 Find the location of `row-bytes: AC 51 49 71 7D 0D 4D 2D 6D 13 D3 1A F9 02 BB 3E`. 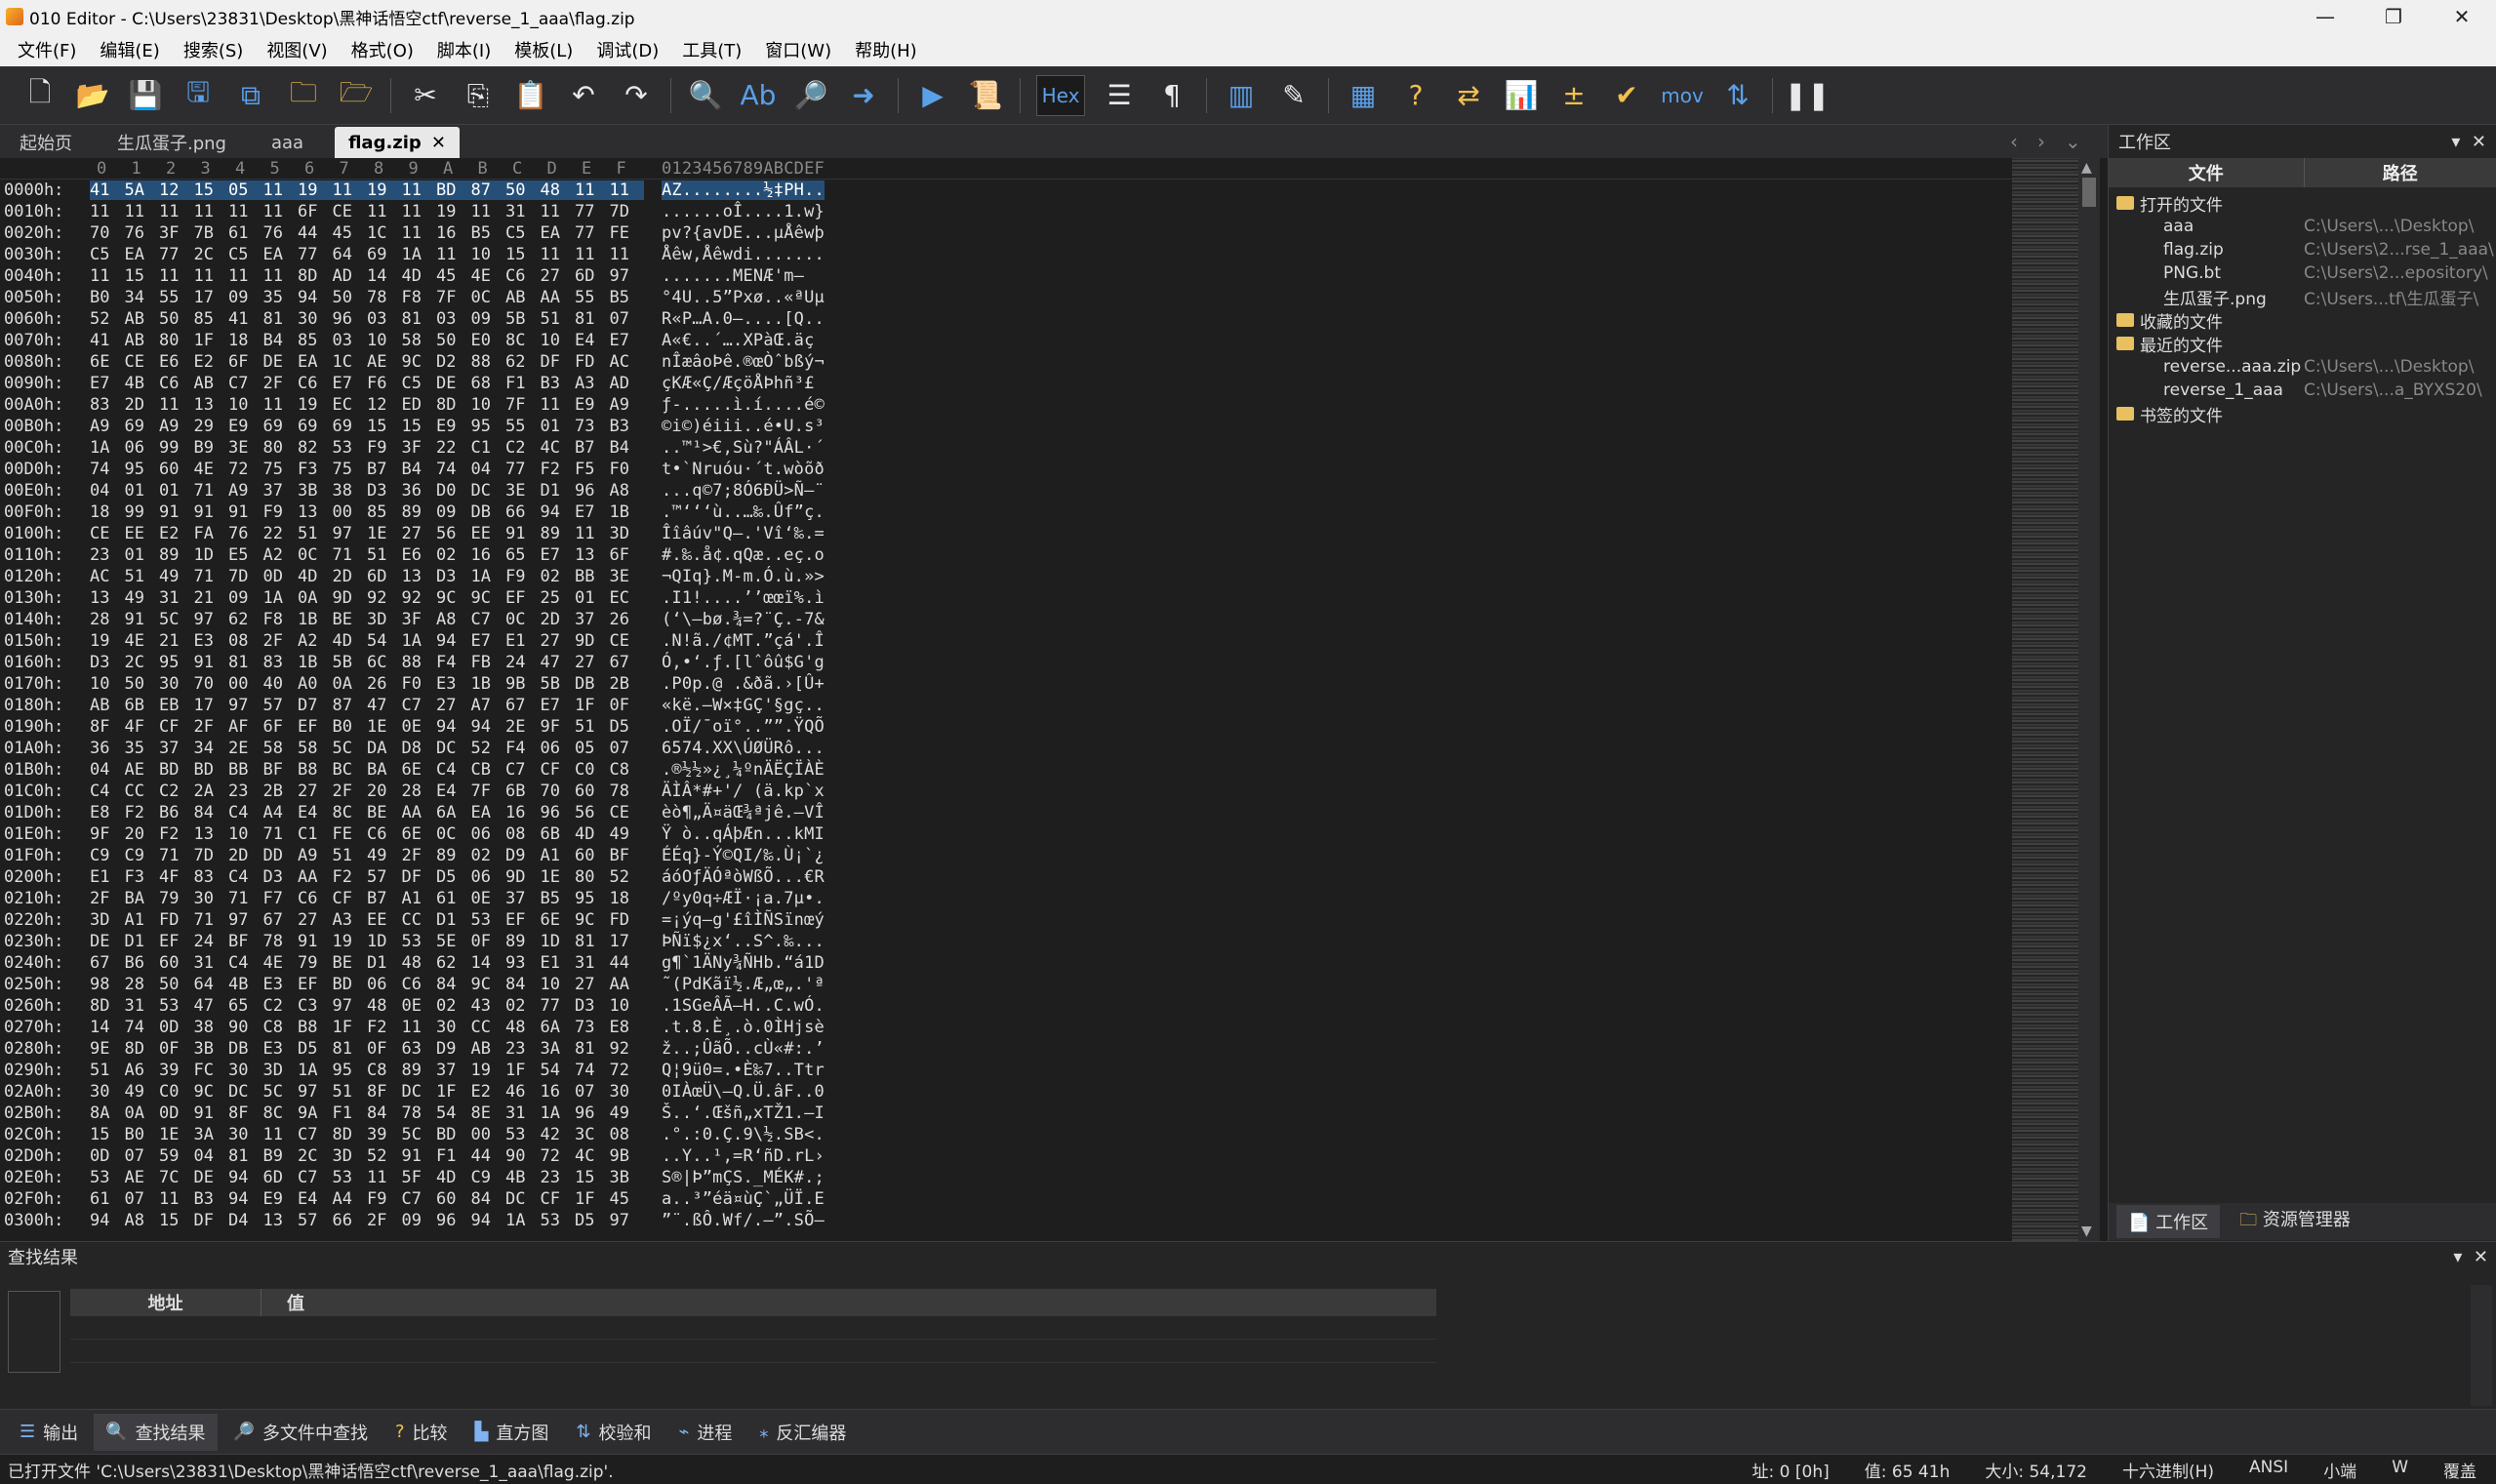

row-bytes: AC 51 49 71 7D 0D 4D 2D 6D 13 D3 1A F9 02 BB 3E is located at coordinates (368, 576).